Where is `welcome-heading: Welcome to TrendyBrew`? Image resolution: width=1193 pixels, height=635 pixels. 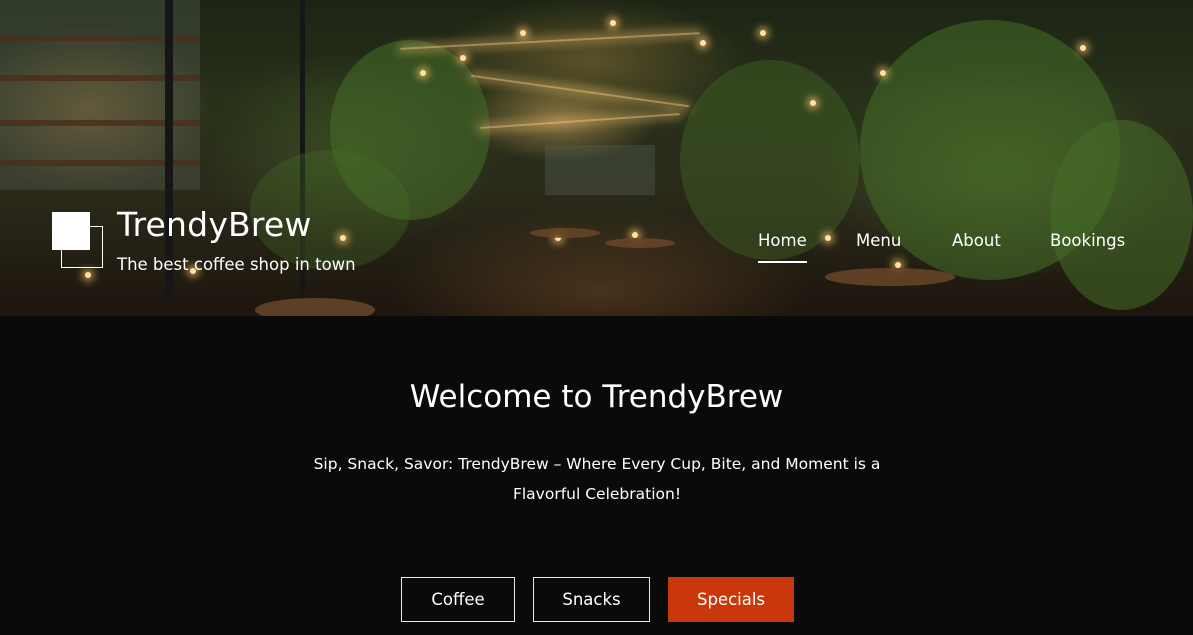 welcome-heading: Welcome to TrendyBrew is located at coordinates (596, 397).